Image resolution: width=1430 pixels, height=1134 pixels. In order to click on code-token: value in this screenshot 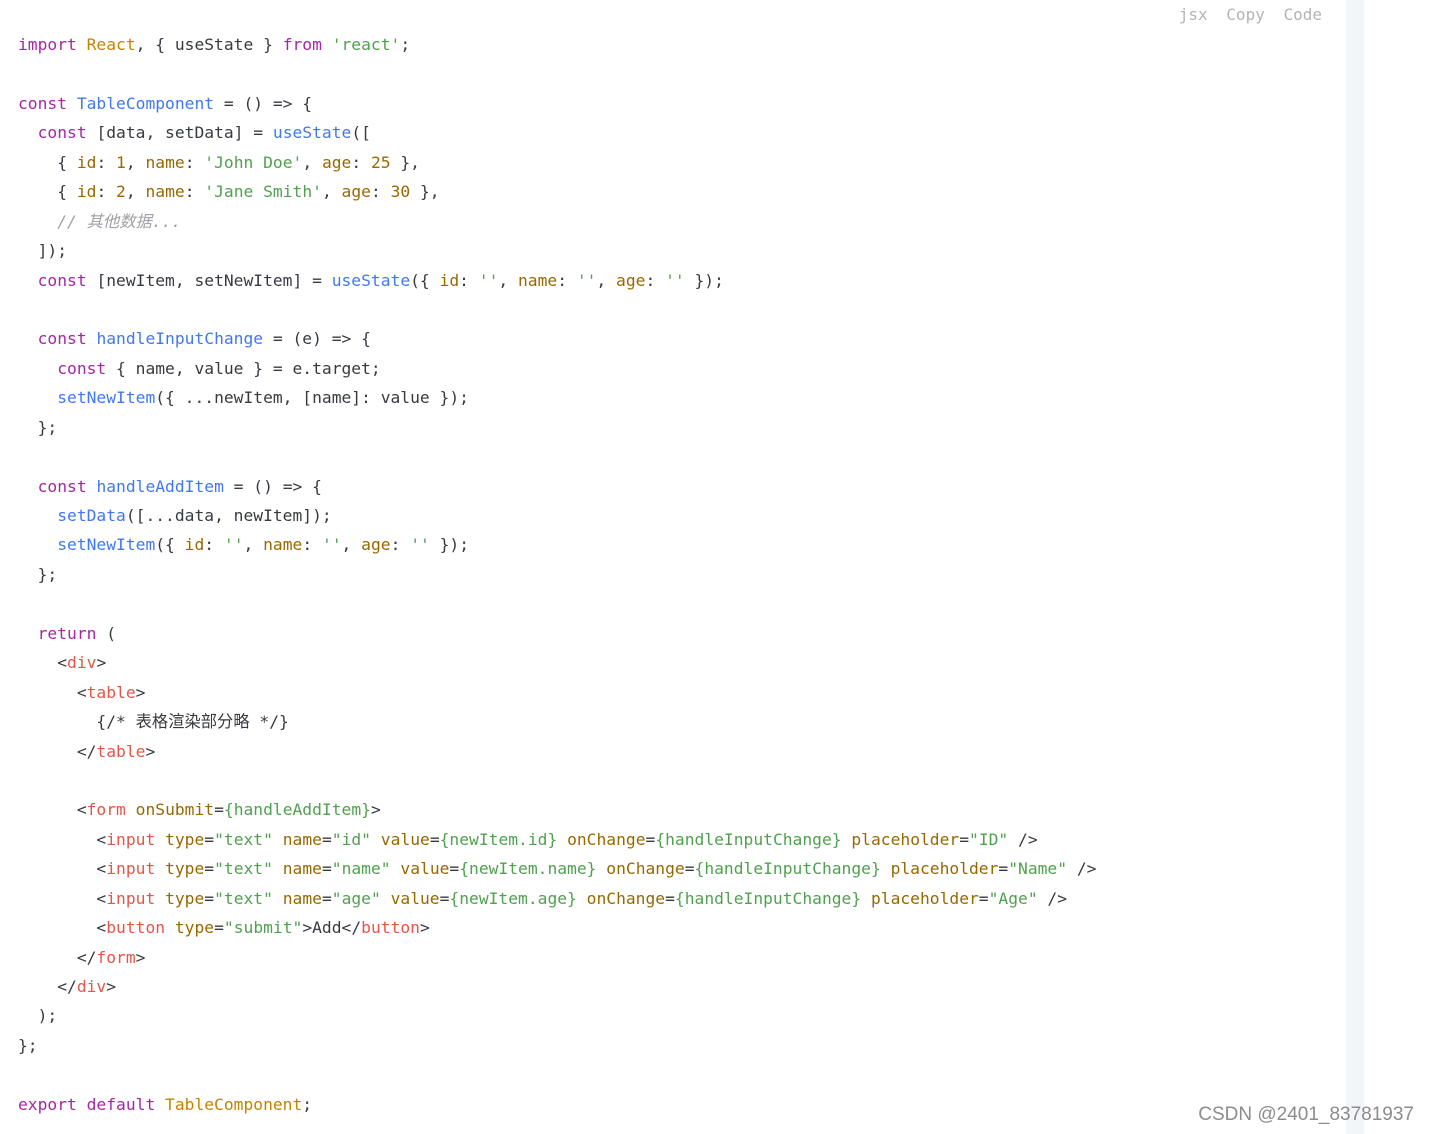, I will do `click(425, 869)`.